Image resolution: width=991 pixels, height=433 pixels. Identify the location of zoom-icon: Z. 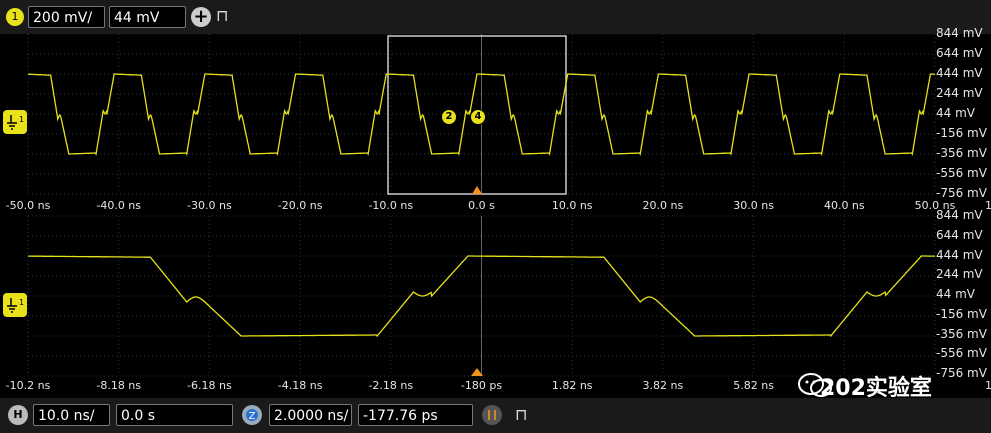
(252, 415).